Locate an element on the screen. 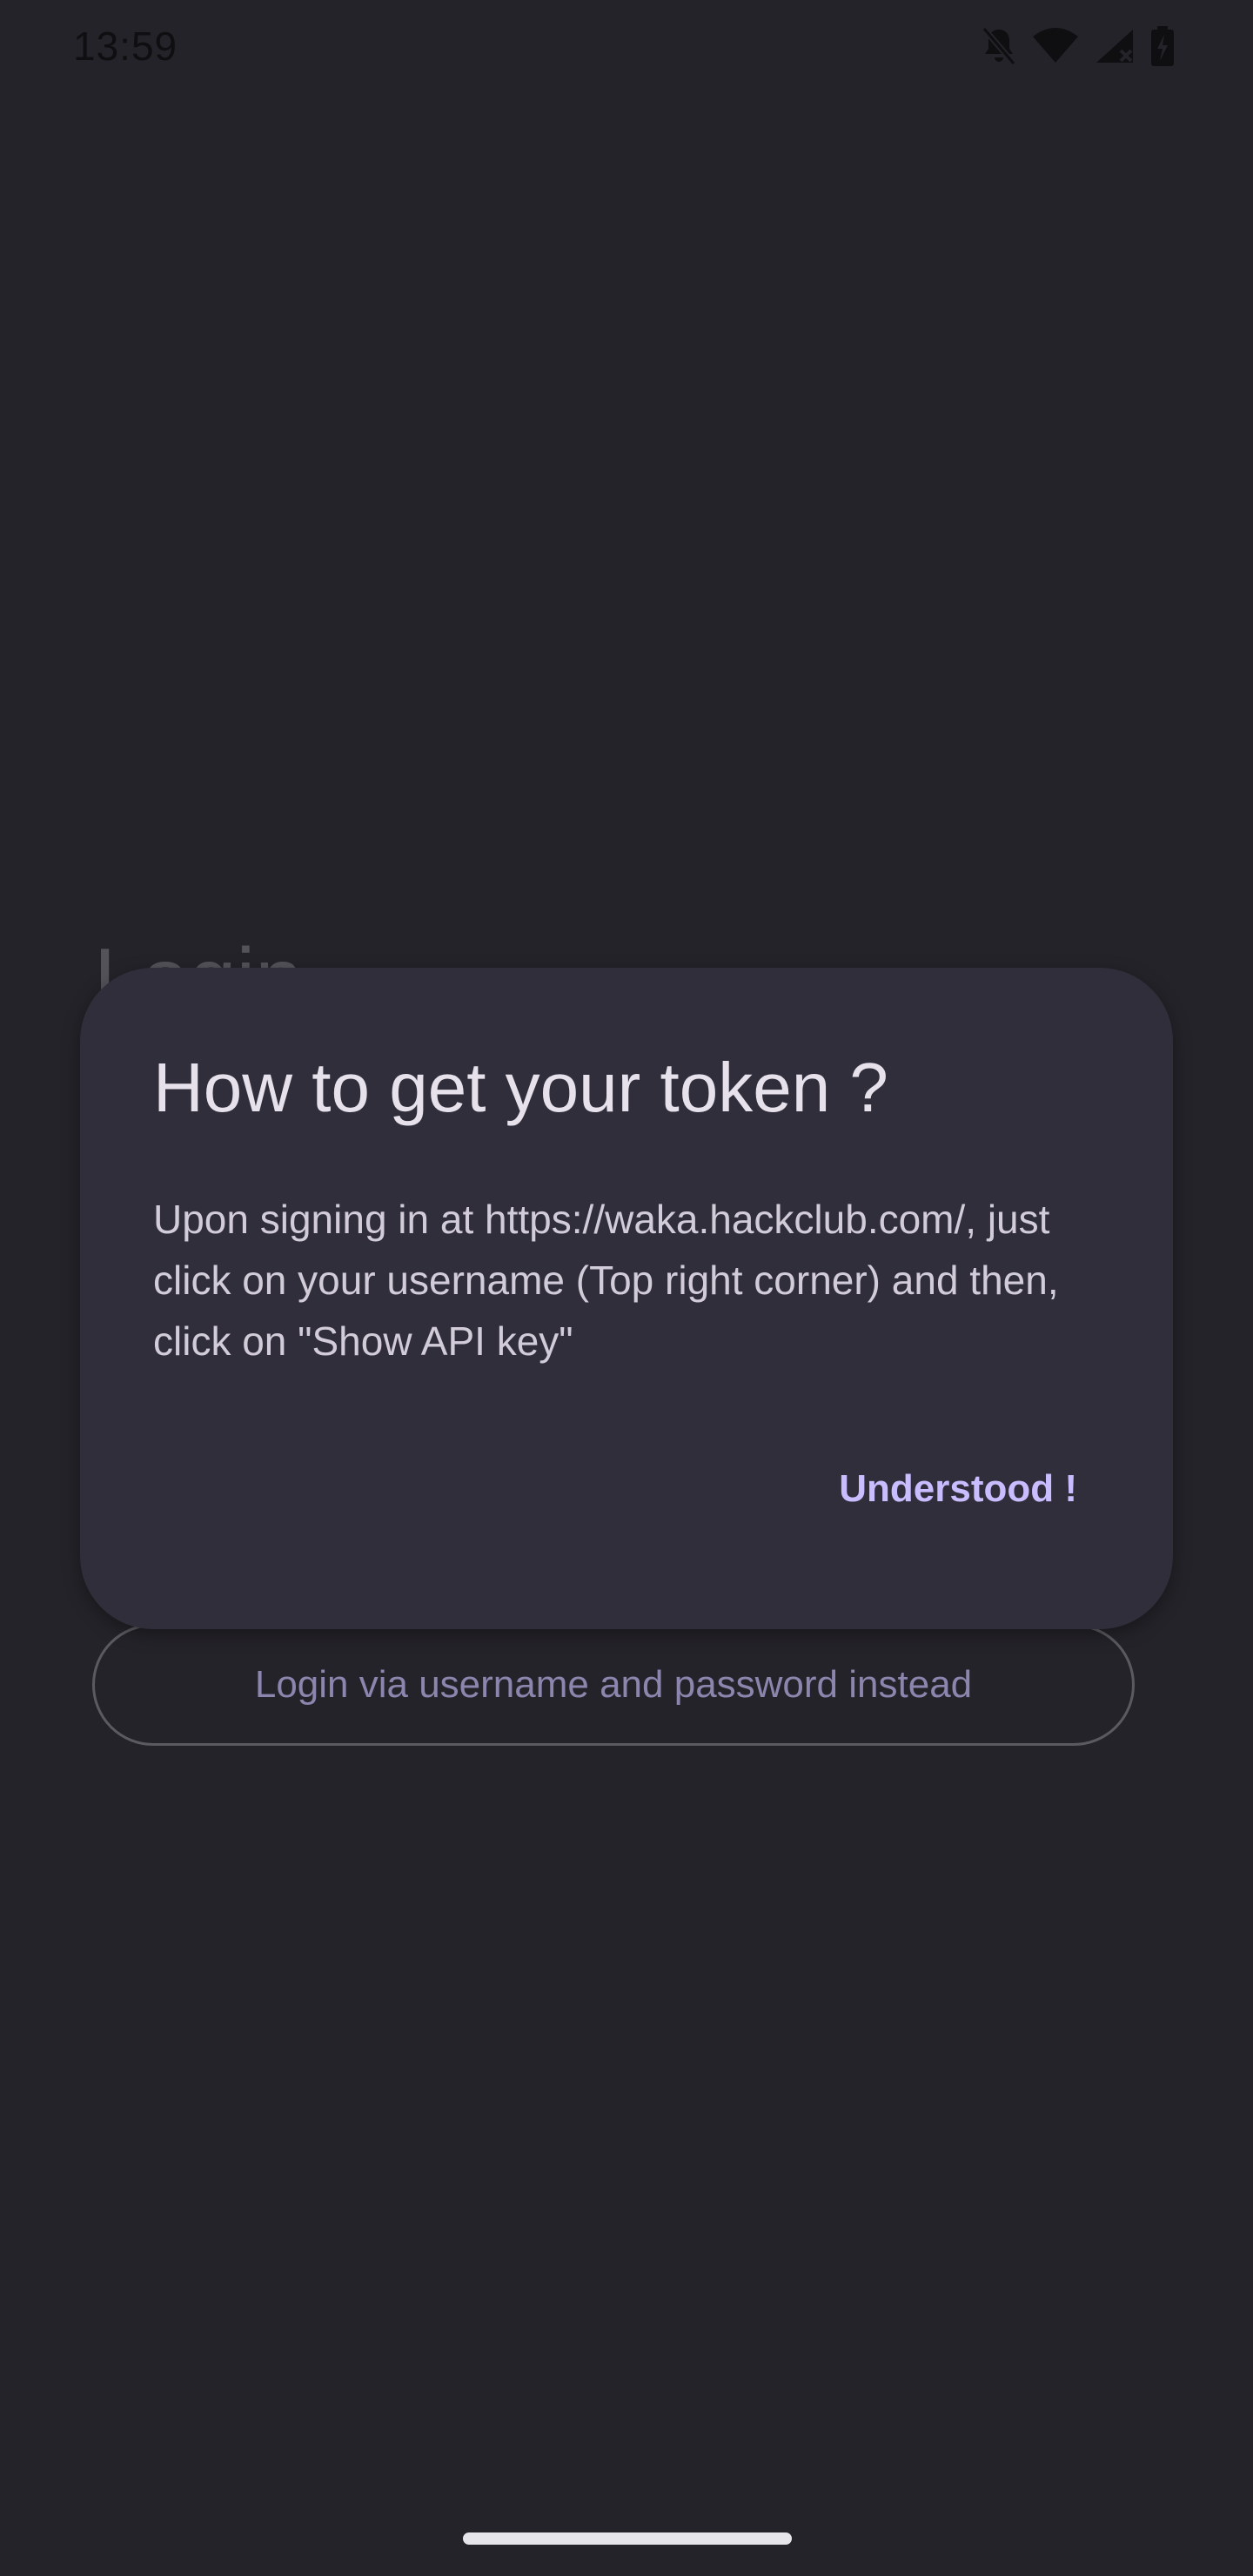  home-indicator is located at coordinates (627, 2538).